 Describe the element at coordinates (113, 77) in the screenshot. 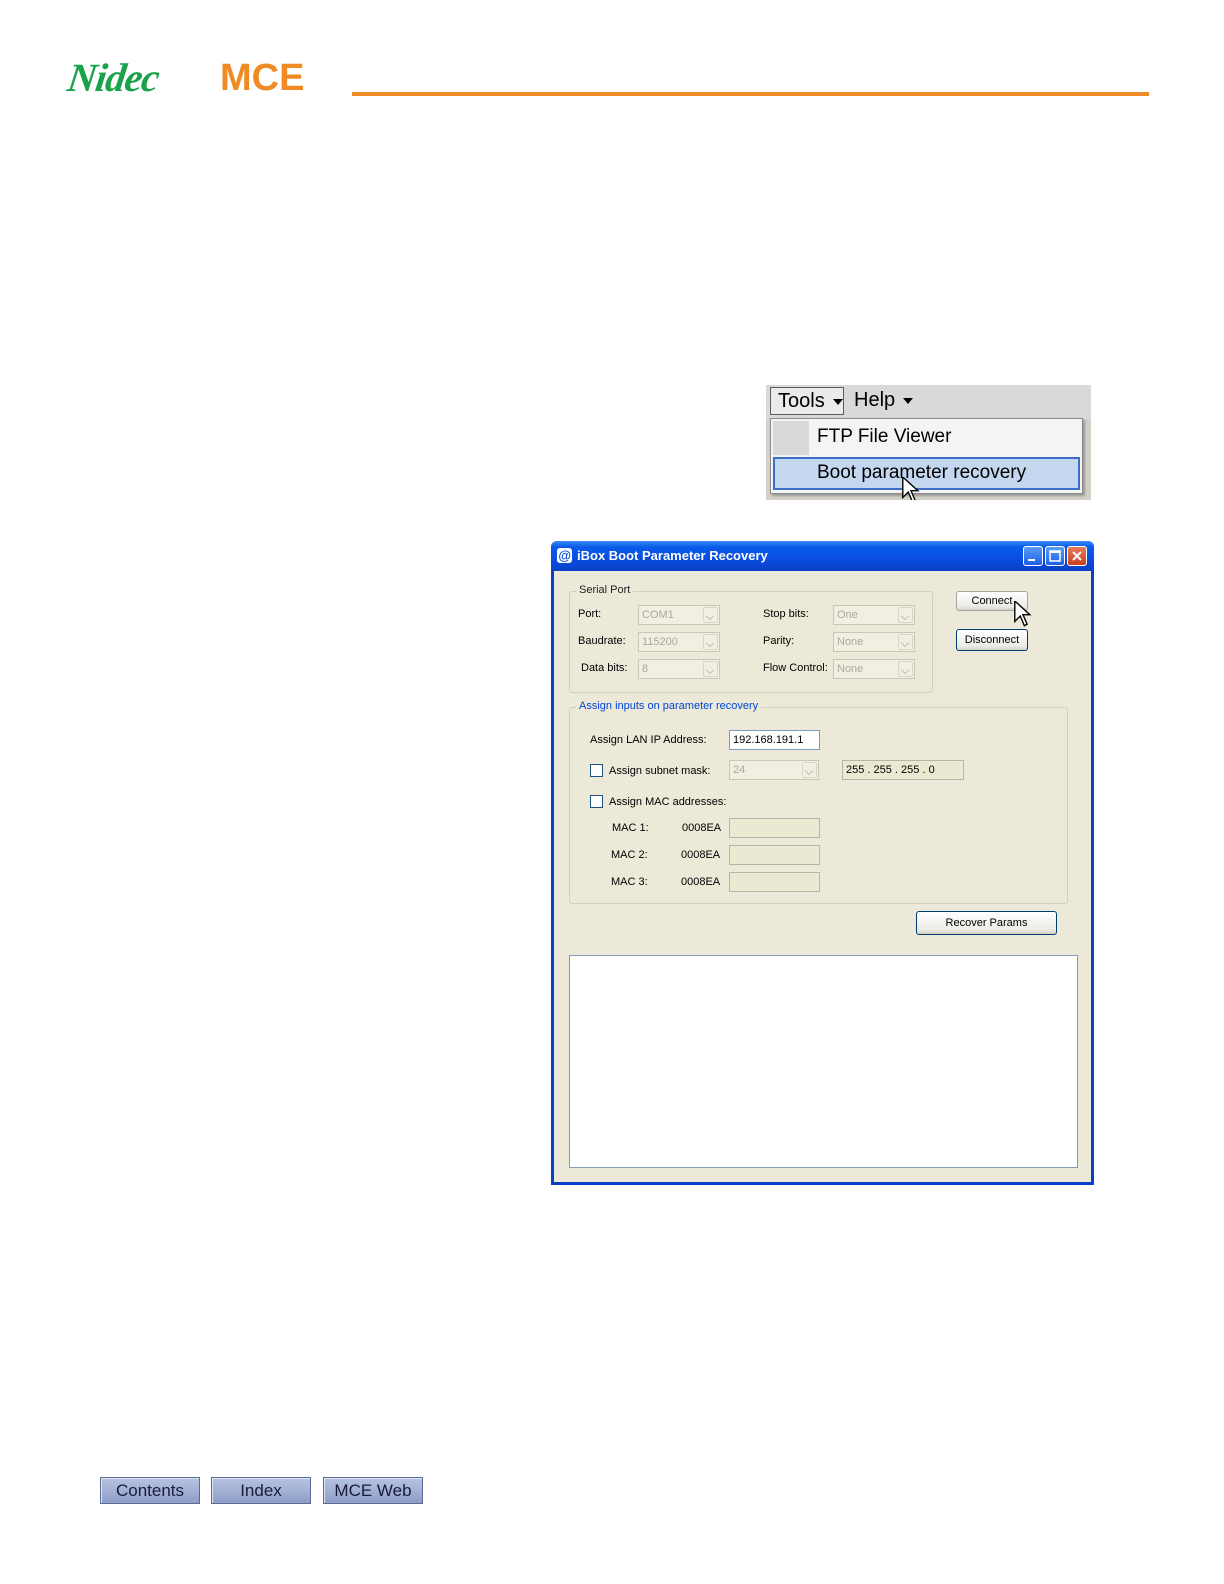

I see `logo-nidec-text: Nidec` at that location.